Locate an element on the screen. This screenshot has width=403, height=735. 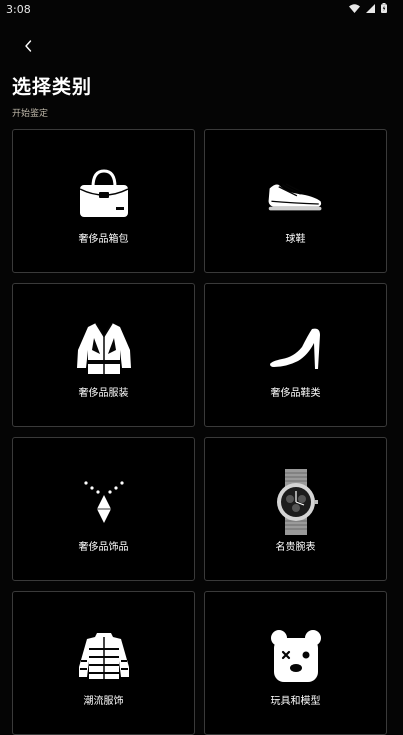
sneaker-icon is located at coordinates (296, 194).